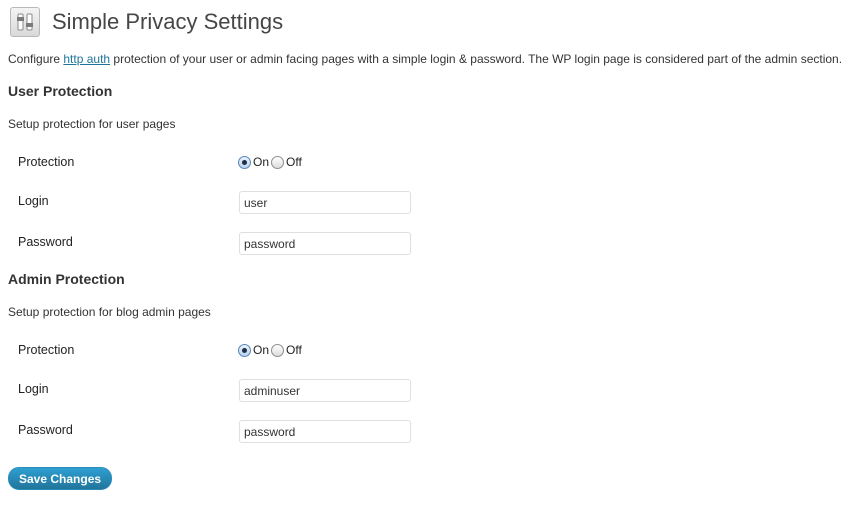 This screenshot has width=865, height=506. Describe the element at coordinates (278, 162) in the screenshot. I see `user-protection-off-radio` at that location.